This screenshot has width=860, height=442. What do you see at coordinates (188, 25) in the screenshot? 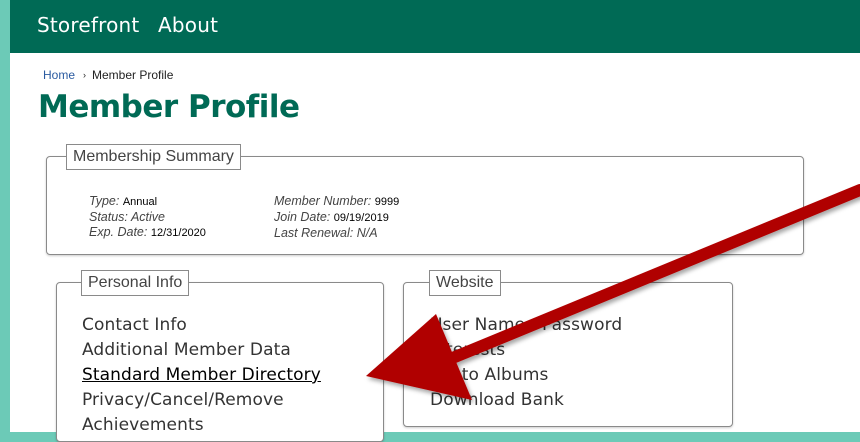
I see `nav-link-about: About` at bounding box center [188, 25].